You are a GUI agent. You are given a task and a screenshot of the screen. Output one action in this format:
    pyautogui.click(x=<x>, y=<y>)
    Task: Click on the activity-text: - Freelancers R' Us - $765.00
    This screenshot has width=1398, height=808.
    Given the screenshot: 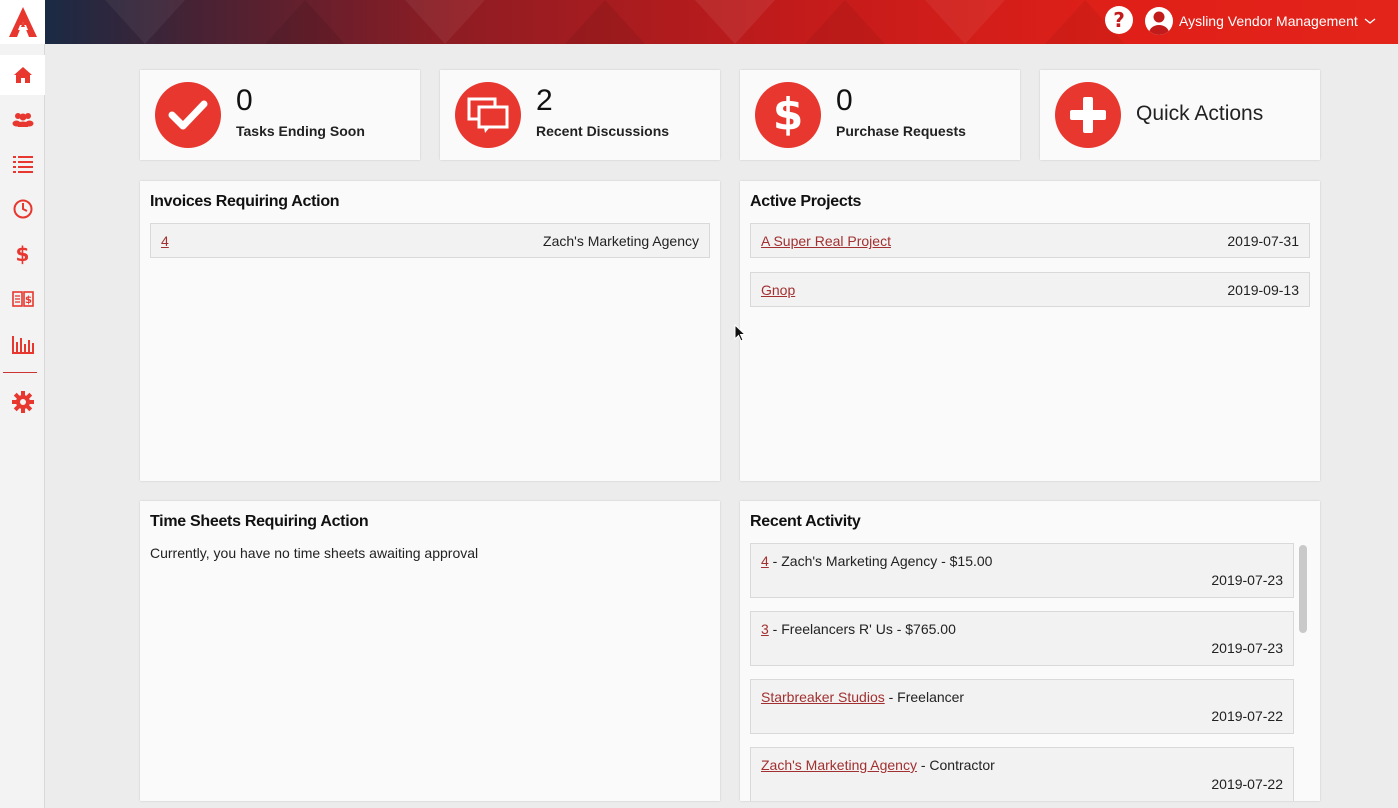 What is the action you would take?
    pyautogui.click(x=862, y=629)
    